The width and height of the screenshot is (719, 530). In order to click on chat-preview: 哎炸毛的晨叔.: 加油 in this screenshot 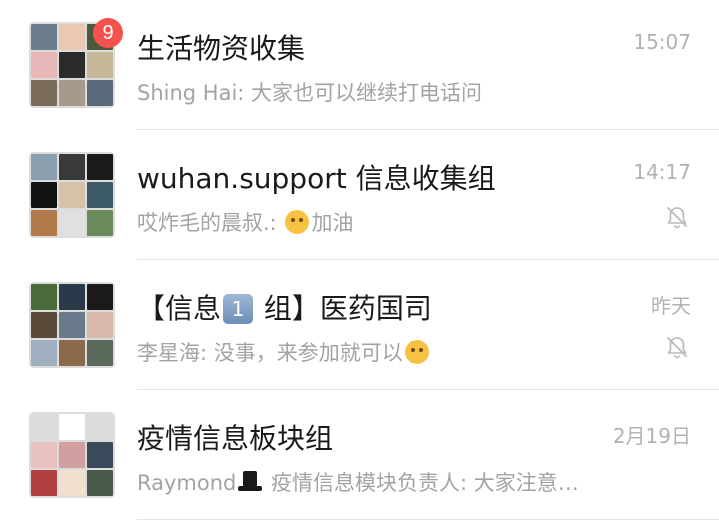, I will do `click(245, 222)`.